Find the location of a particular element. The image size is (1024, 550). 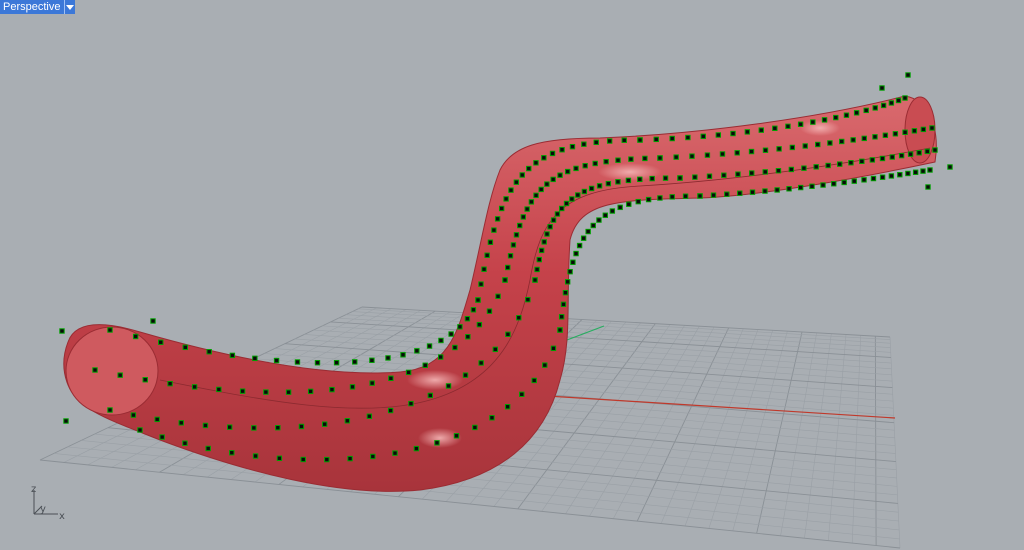

viewport-title-tab: Perspective is located at coordinates (38, 7).